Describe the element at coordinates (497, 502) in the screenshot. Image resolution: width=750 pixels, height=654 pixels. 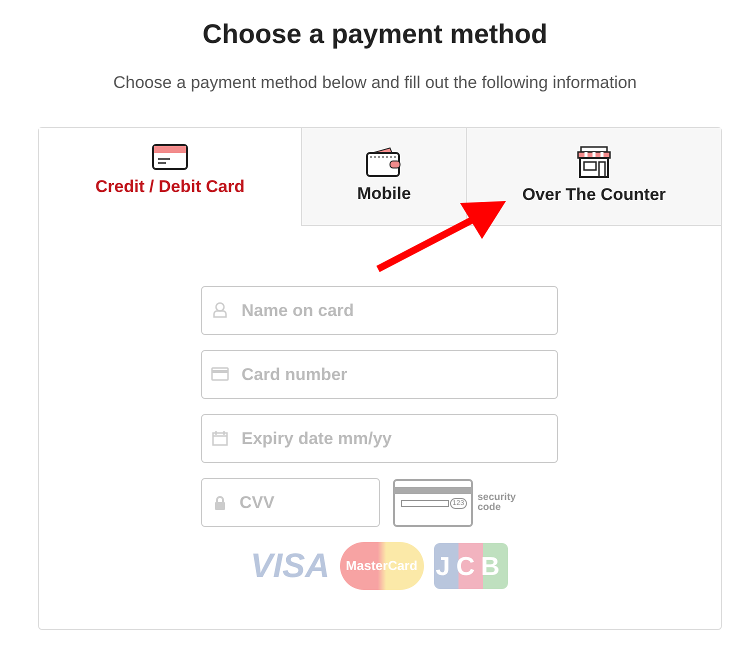
I see `security-code-label: security code` at that location.